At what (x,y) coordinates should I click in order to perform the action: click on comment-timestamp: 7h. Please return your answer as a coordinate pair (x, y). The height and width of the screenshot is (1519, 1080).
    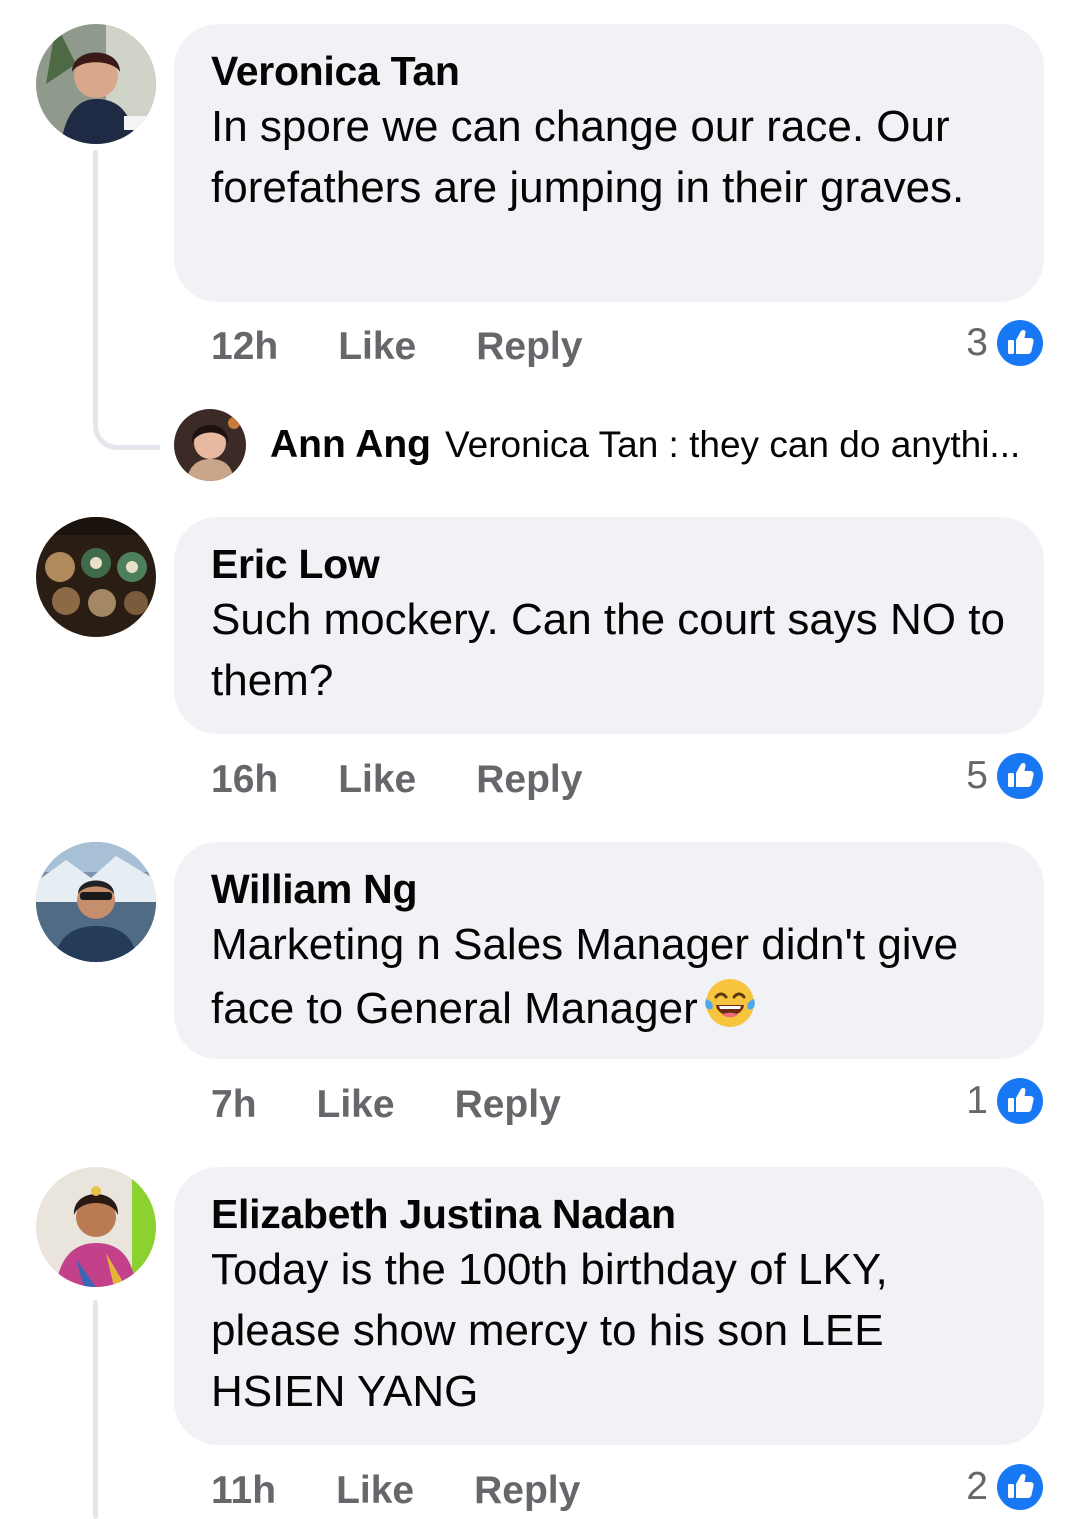
    Looking at the image, I should click on (234, 1105).